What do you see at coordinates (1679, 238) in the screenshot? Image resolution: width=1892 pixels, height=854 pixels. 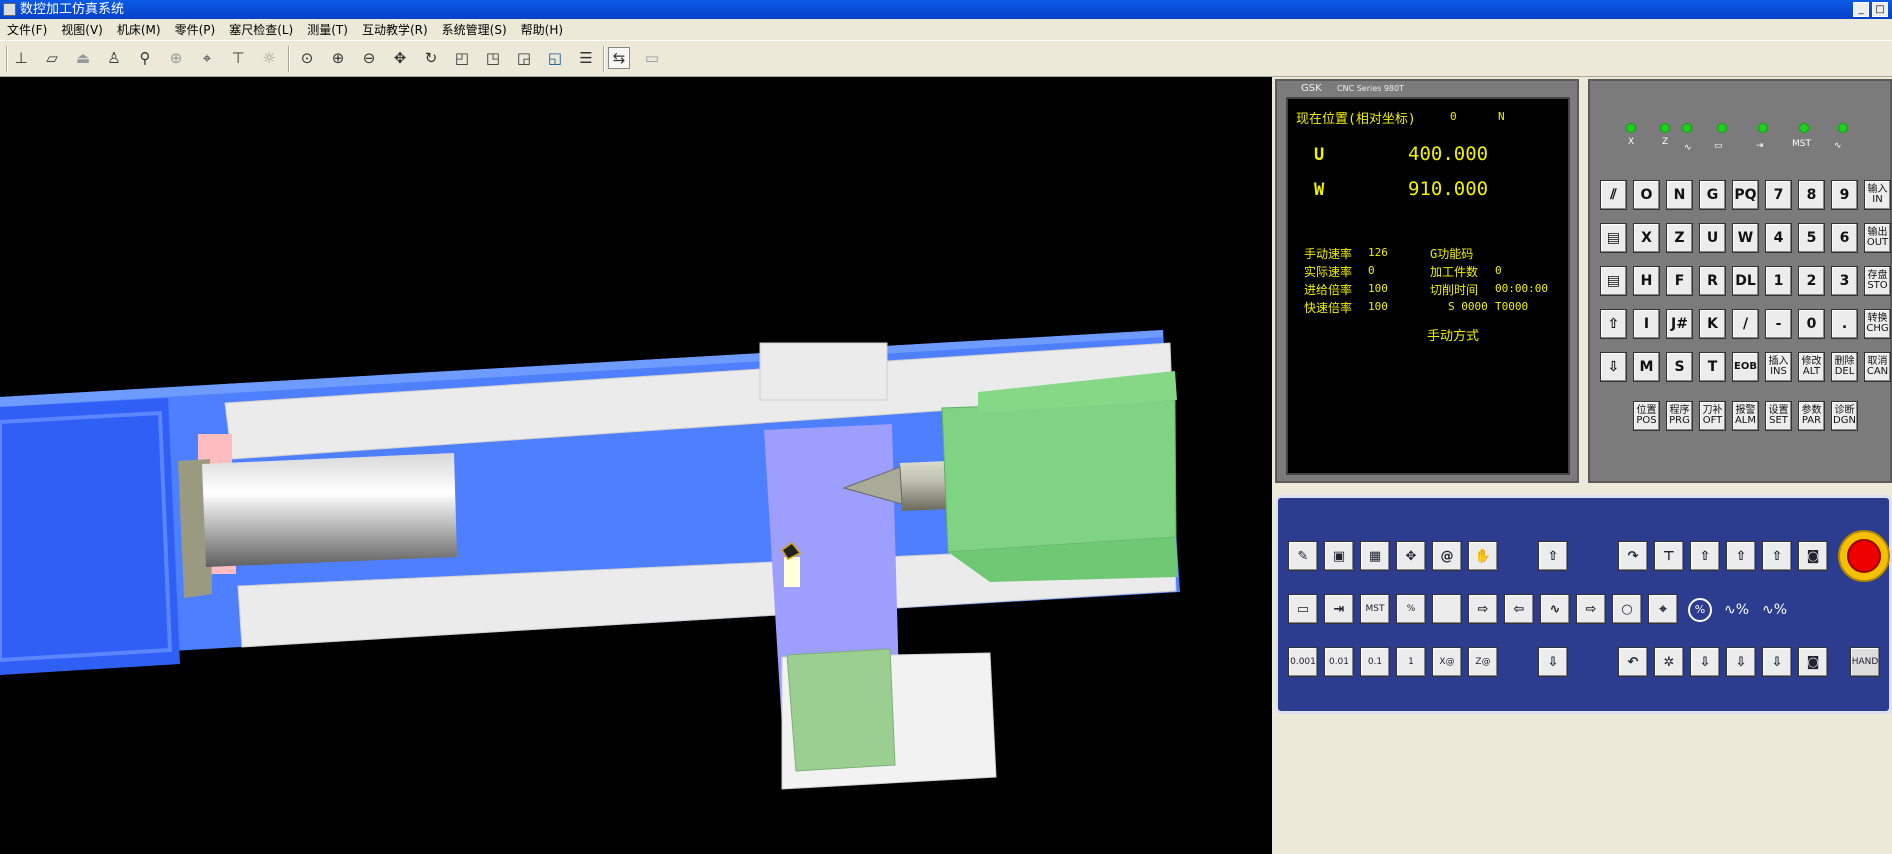 I see `key-z: Z` at bounding box center [1679, 238].